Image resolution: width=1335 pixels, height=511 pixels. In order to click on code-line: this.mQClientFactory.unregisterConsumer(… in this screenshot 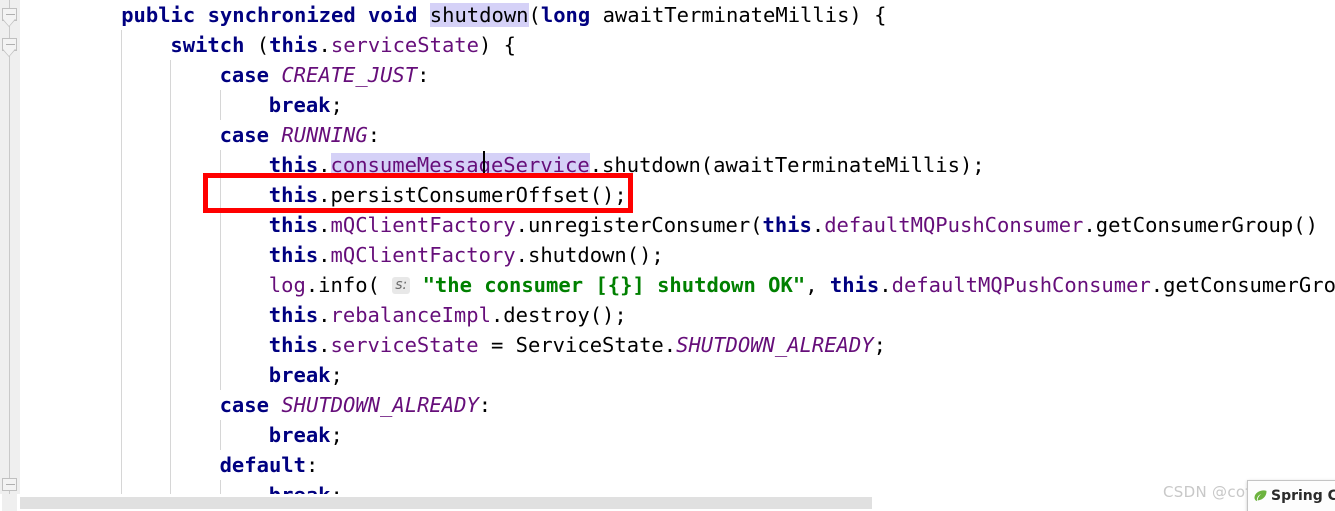, I will do `click(793, 225)`.